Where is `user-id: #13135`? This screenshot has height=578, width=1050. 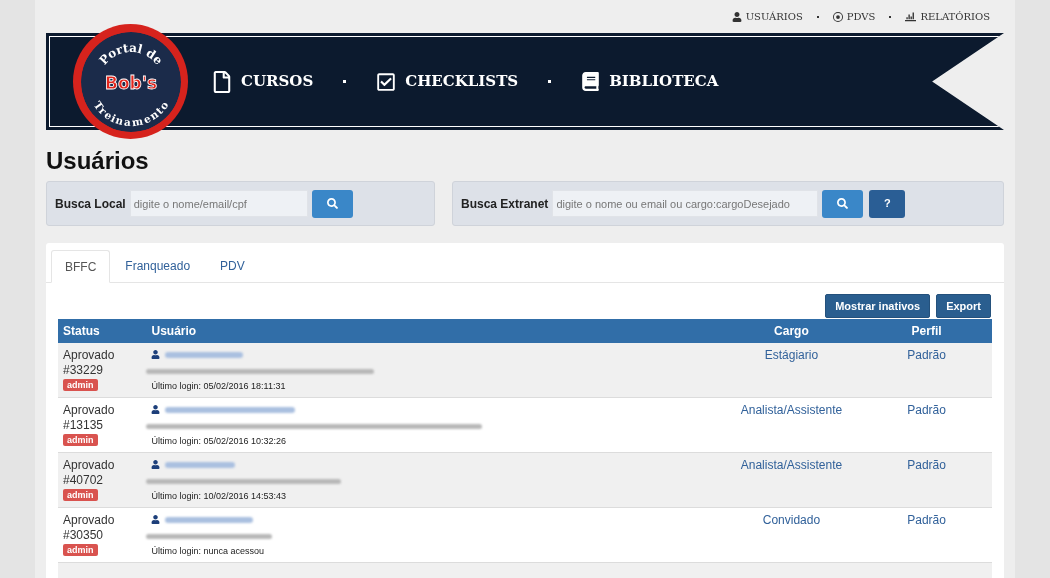 user-id: #13135 is located at coordinates (83, 425).